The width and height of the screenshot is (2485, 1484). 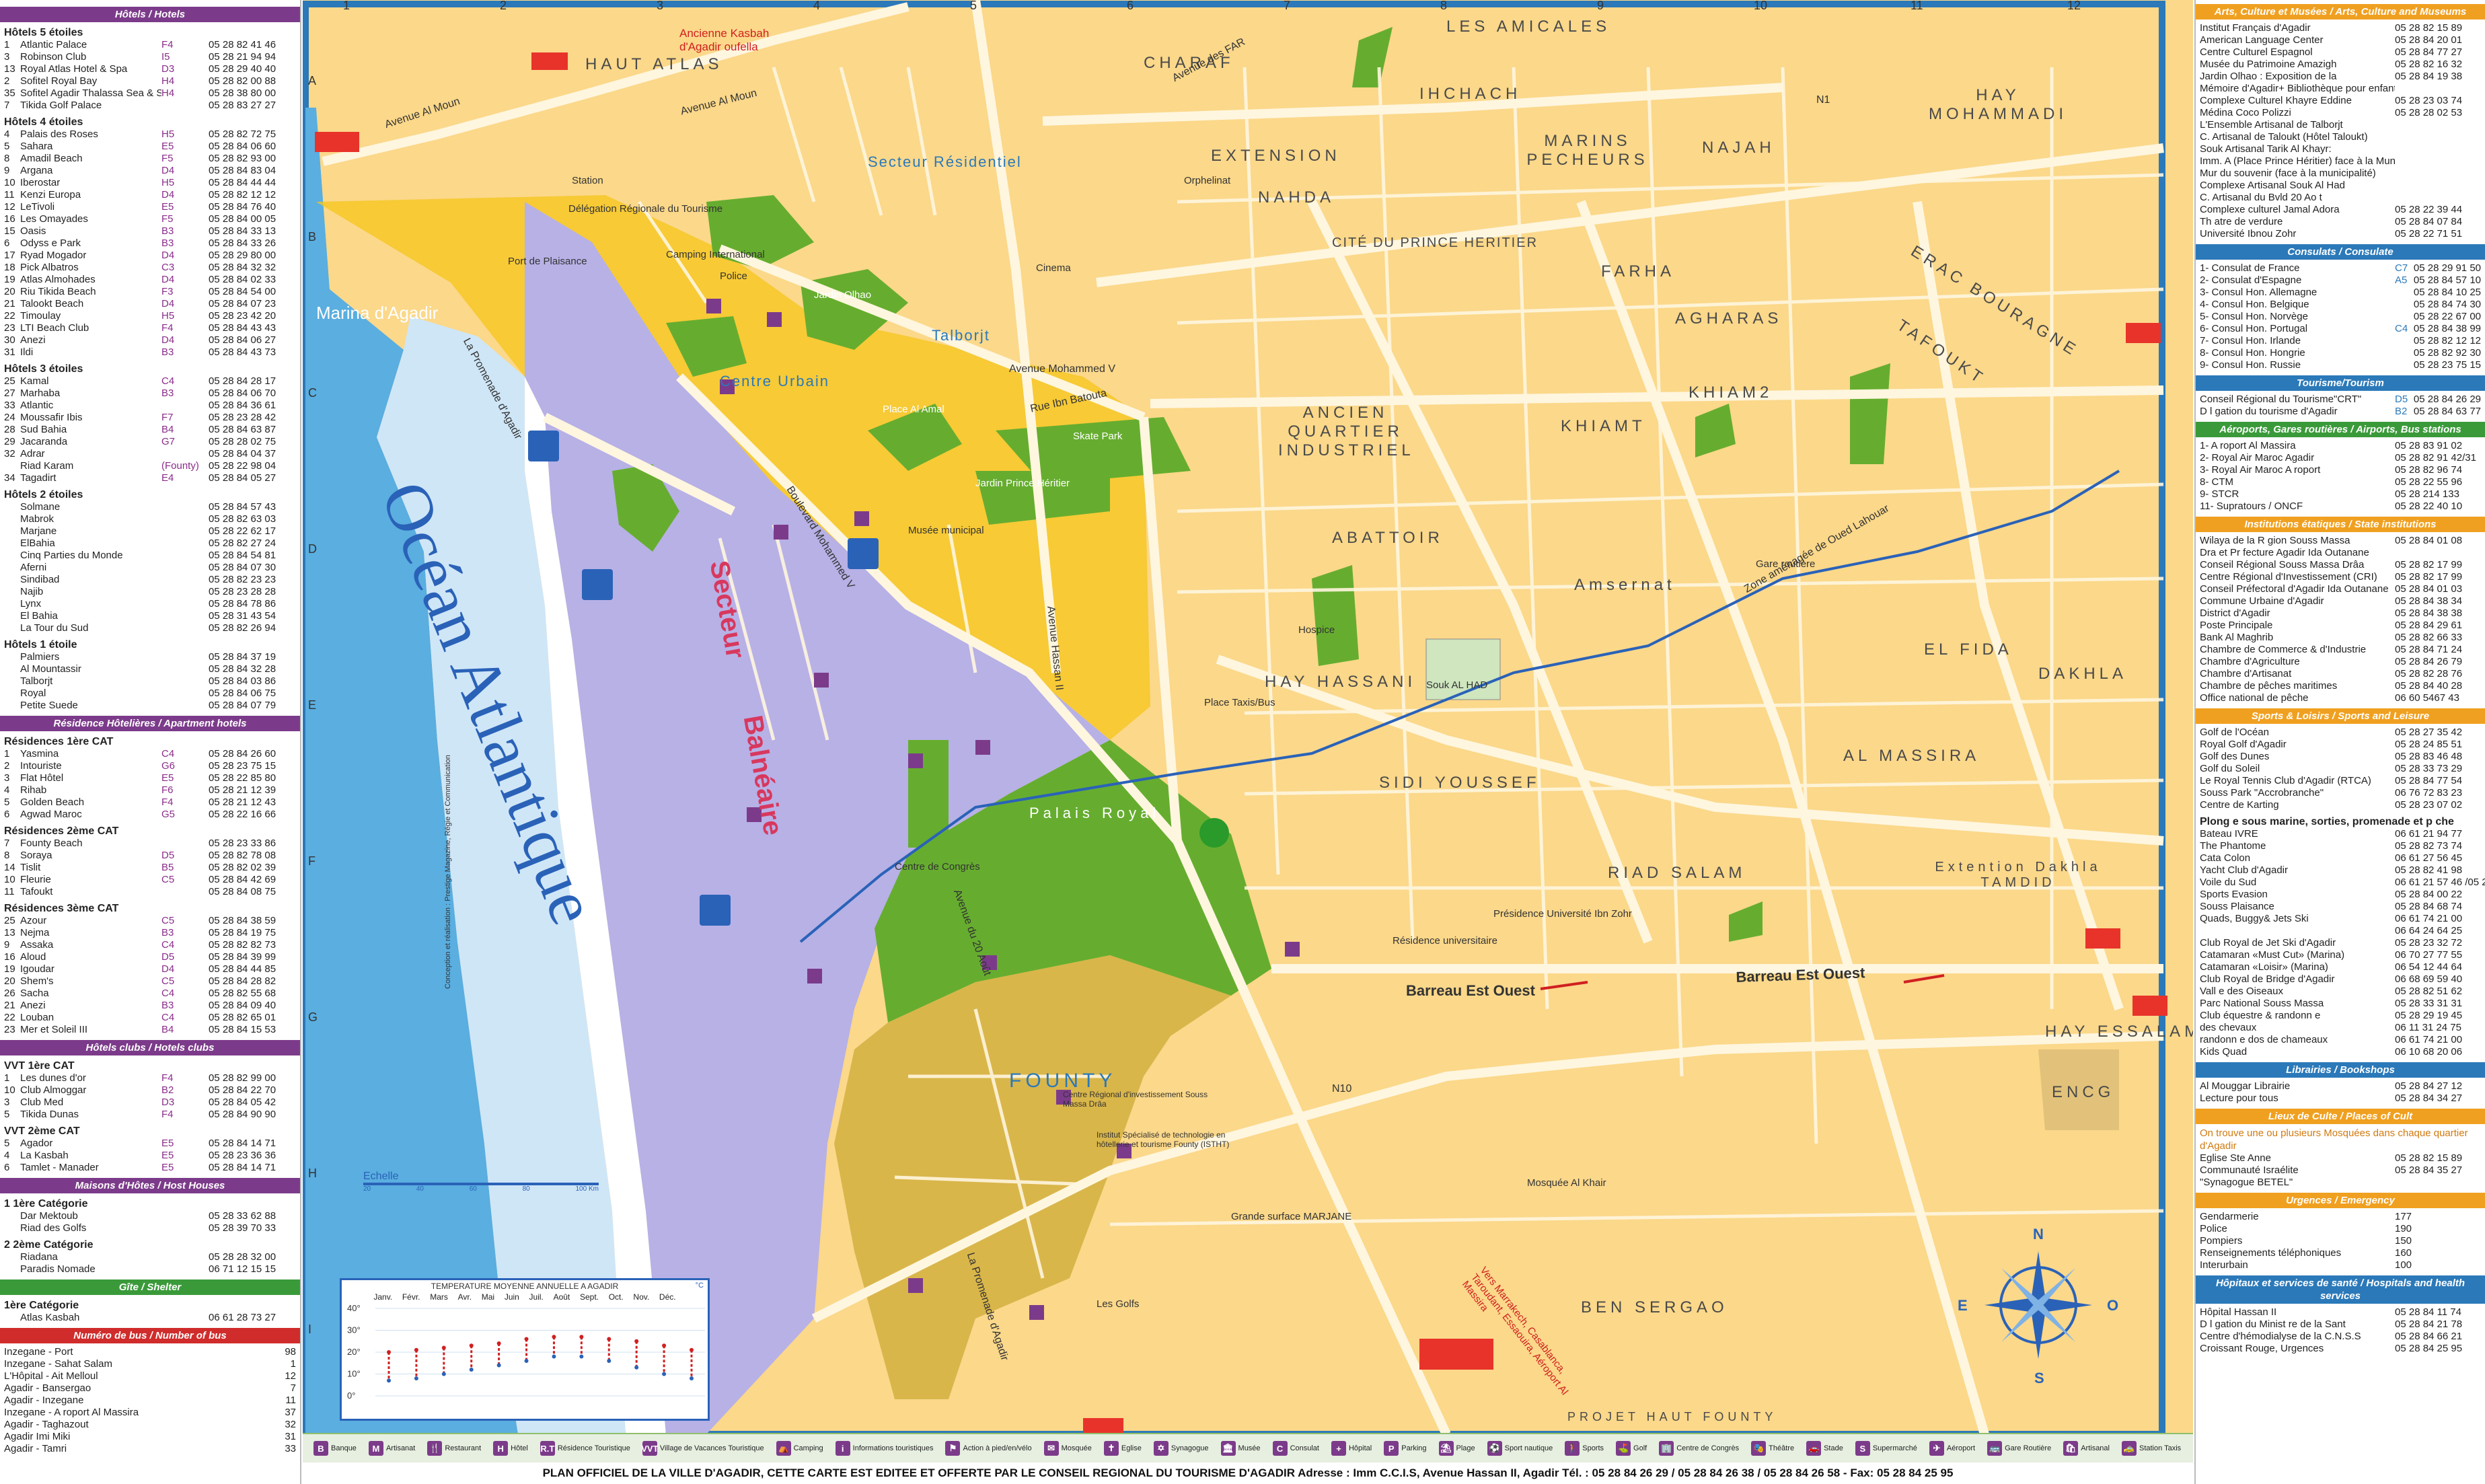 What do you see at coordinates (2340, 846) in the screenshot?
I see `table-row: The Phantome 05 28 82 73 74` at bounding box center [2340, 846].